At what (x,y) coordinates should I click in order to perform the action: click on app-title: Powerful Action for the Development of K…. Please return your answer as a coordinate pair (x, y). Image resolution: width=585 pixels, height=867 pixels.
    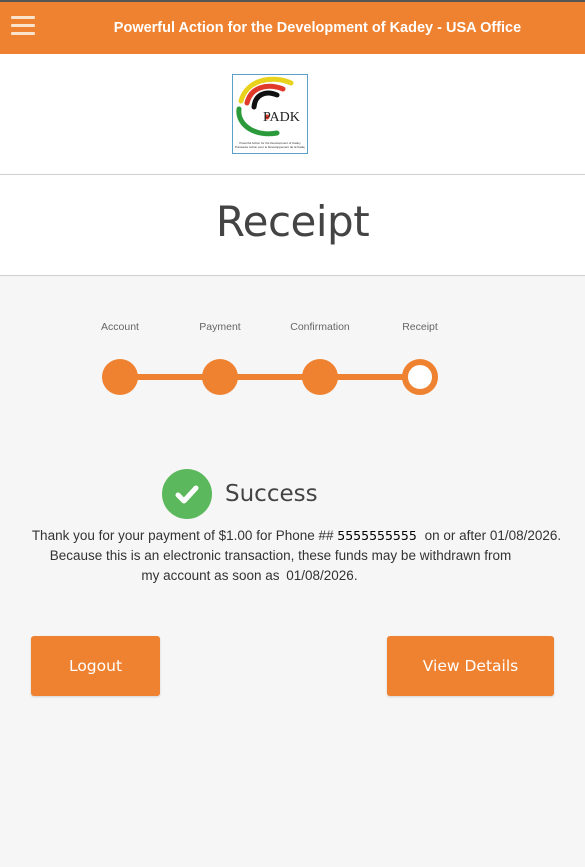
    Looking at the image, I should click on (317, 28).